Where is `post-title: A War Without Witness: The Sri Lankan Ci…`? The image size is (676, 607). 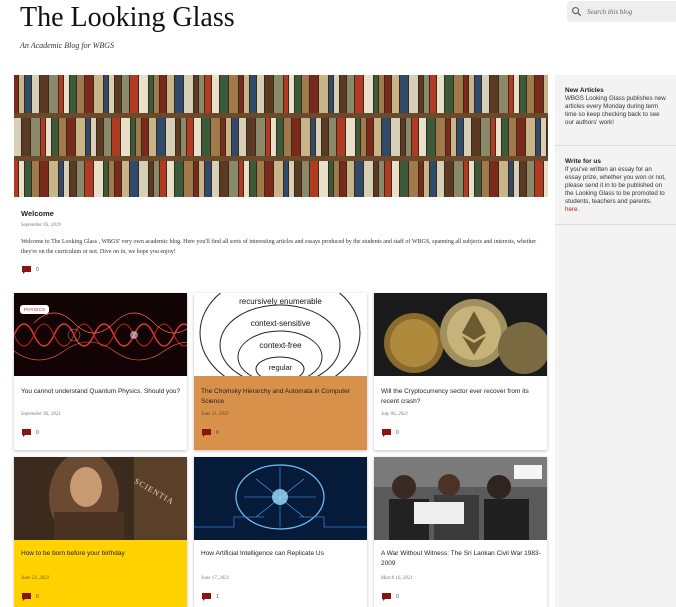 post-title: A War Without Witness: The Sri Lankan Ci… is located at coordinates (461, 559).